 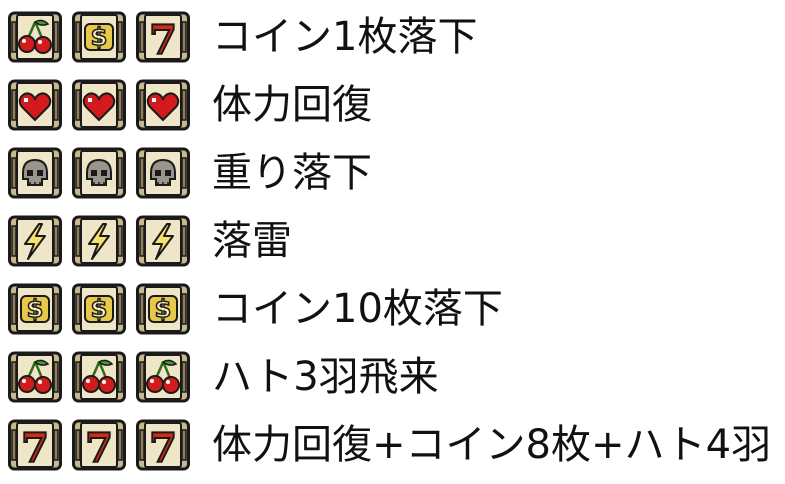 I want to click on combo-effect-label: 重り落下, so click(x=292, y=173).